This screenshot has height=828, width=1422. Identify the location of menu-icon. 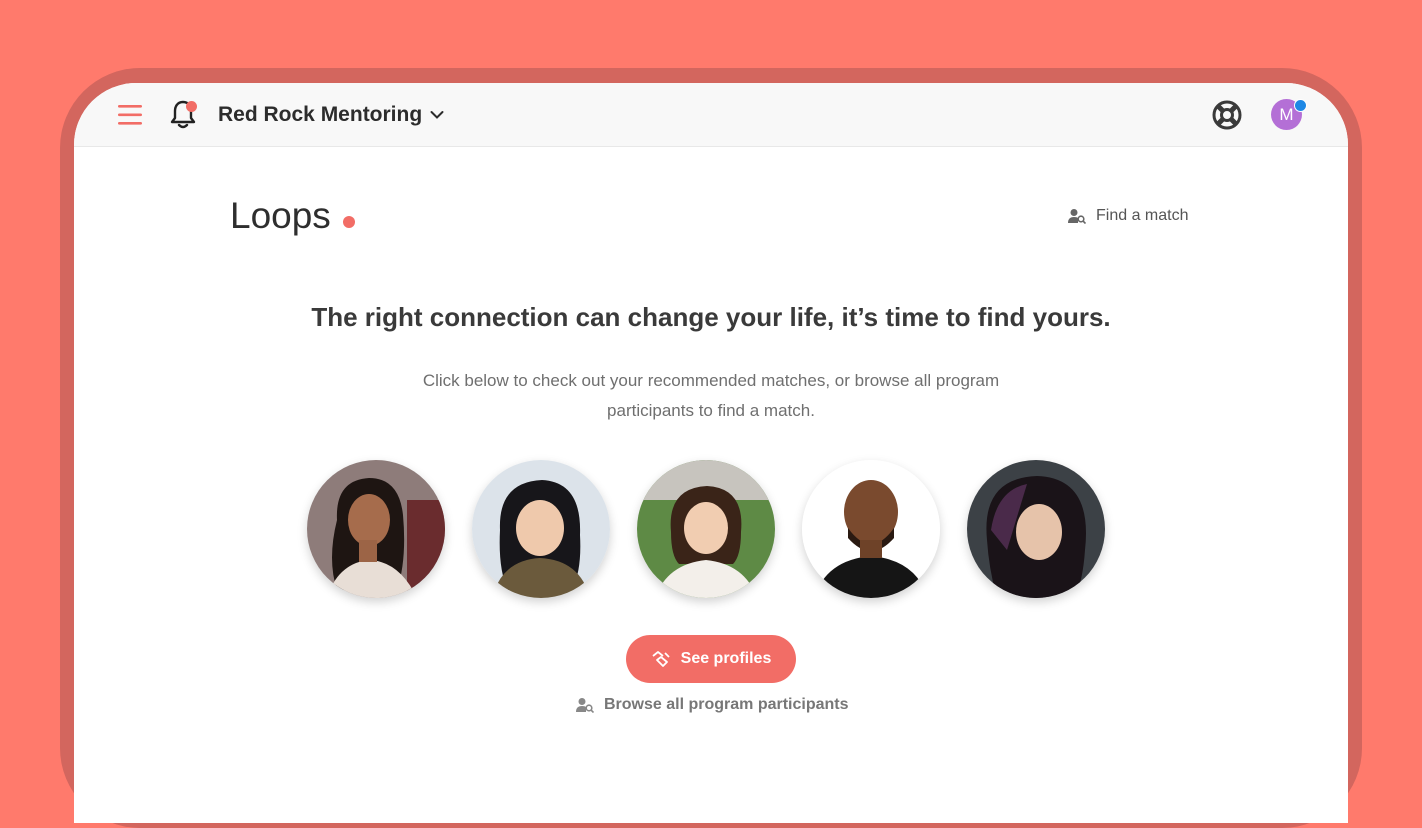
(131, 115).